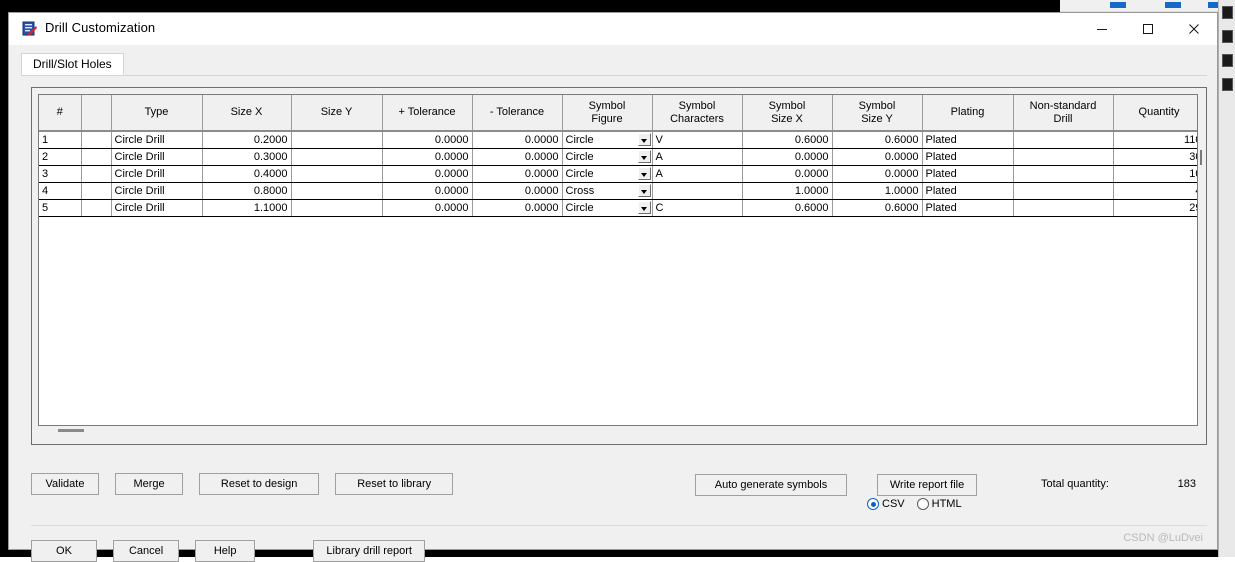  Describe the element at coordinates (427, 113) in the screenshot. I see `column-header: + Tolerance` at that location.